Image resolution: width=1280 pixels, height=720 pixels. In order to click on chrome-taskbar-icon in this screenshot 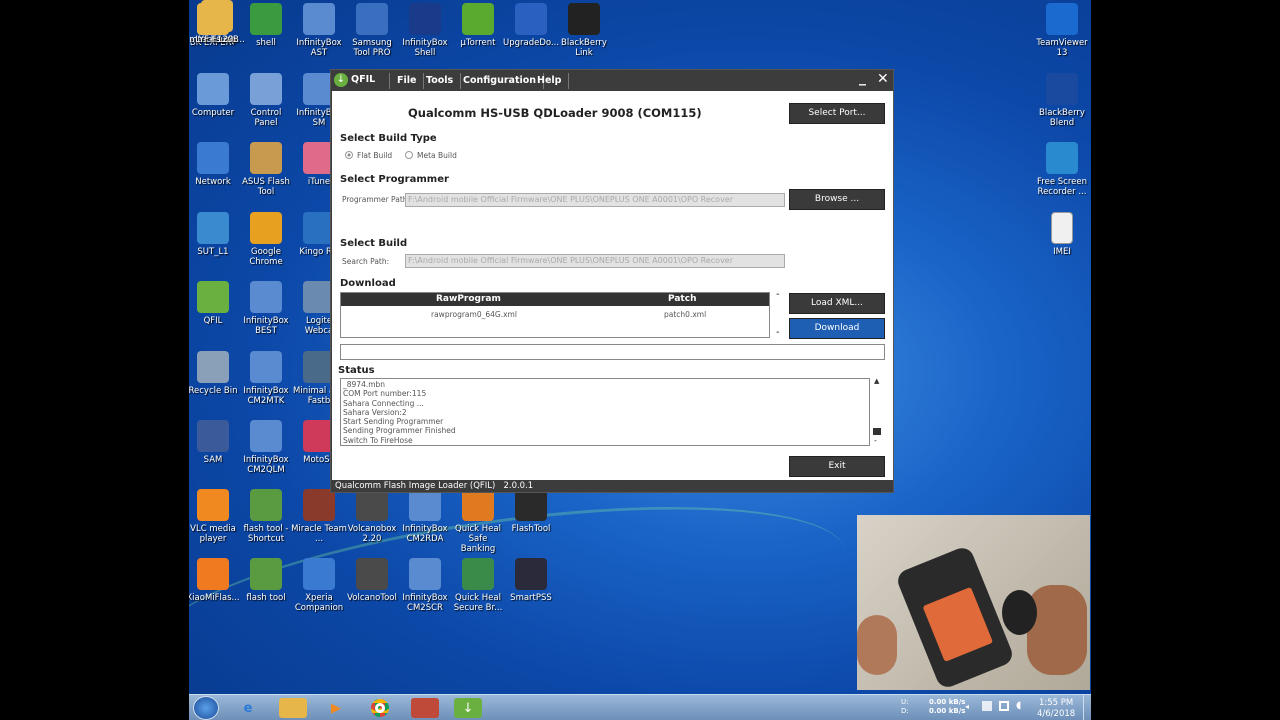, I will do `click(380, 708)`.